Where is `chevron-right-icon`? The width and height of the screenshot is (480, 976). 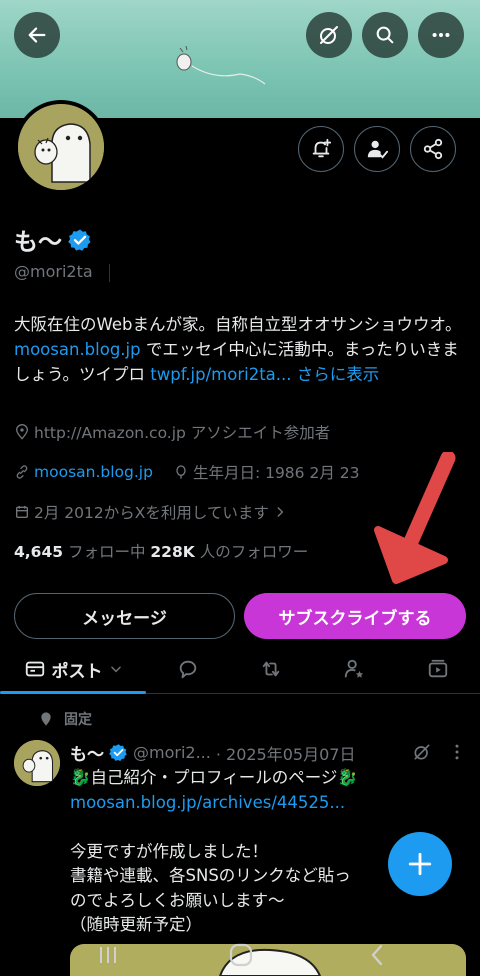 chevron-right-icon is located at coordinates (280, 512).